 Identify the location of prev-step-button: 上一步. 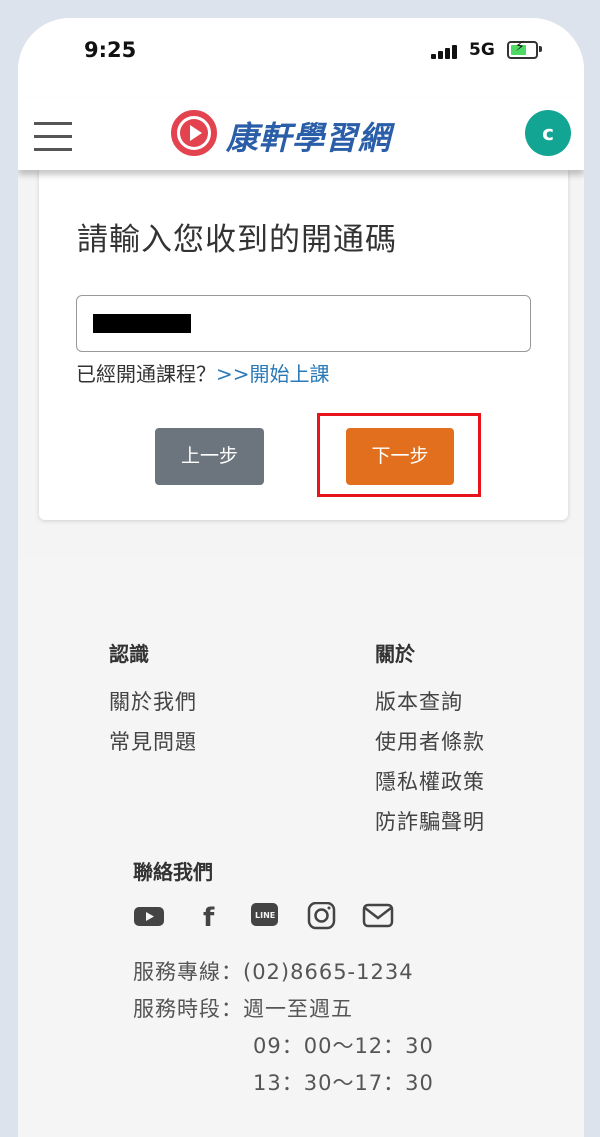
(209, 456).